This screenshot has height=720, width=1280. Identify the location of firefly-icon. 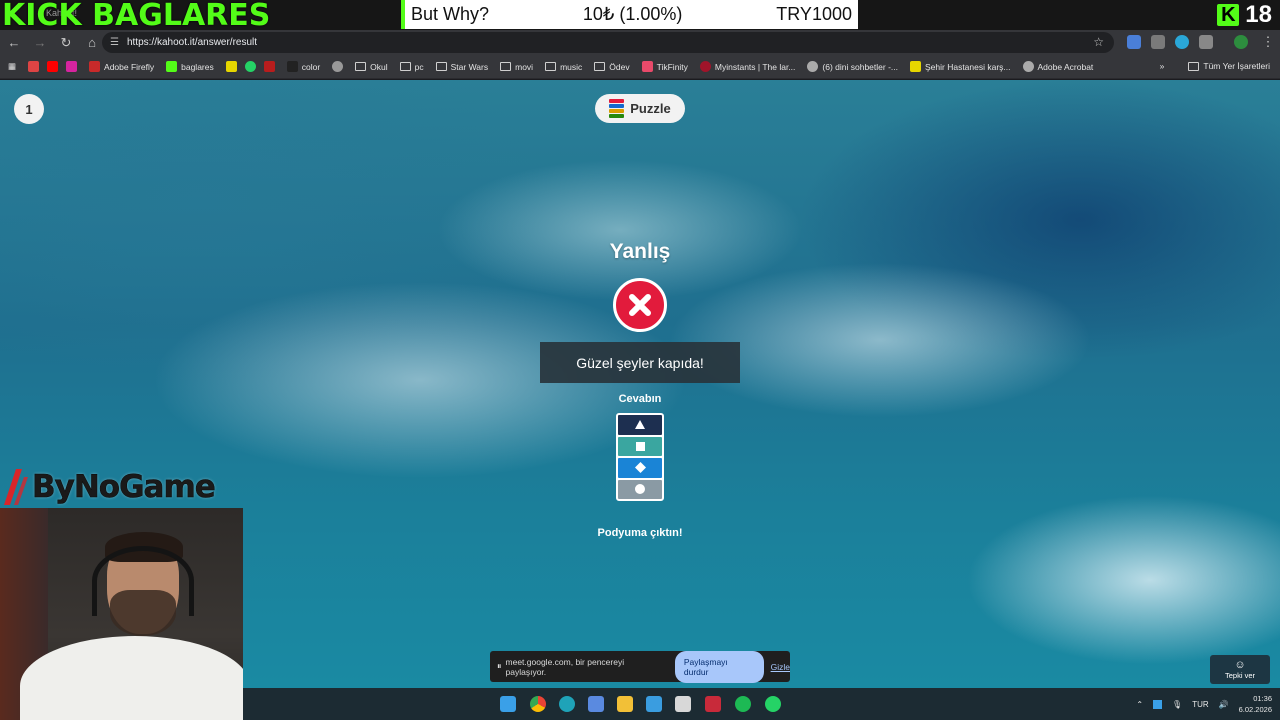
(95, 66).